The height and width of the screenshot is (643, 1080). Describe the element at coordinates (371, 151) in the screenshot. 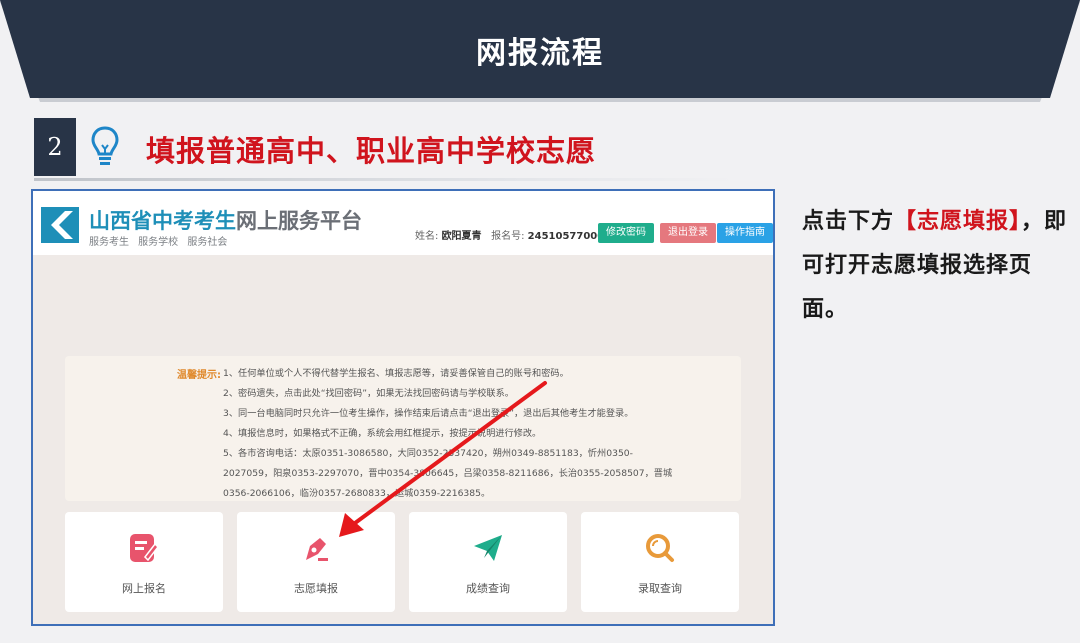

I see `step-title: 填报普通高中、职业高中学校志愿` at that location.